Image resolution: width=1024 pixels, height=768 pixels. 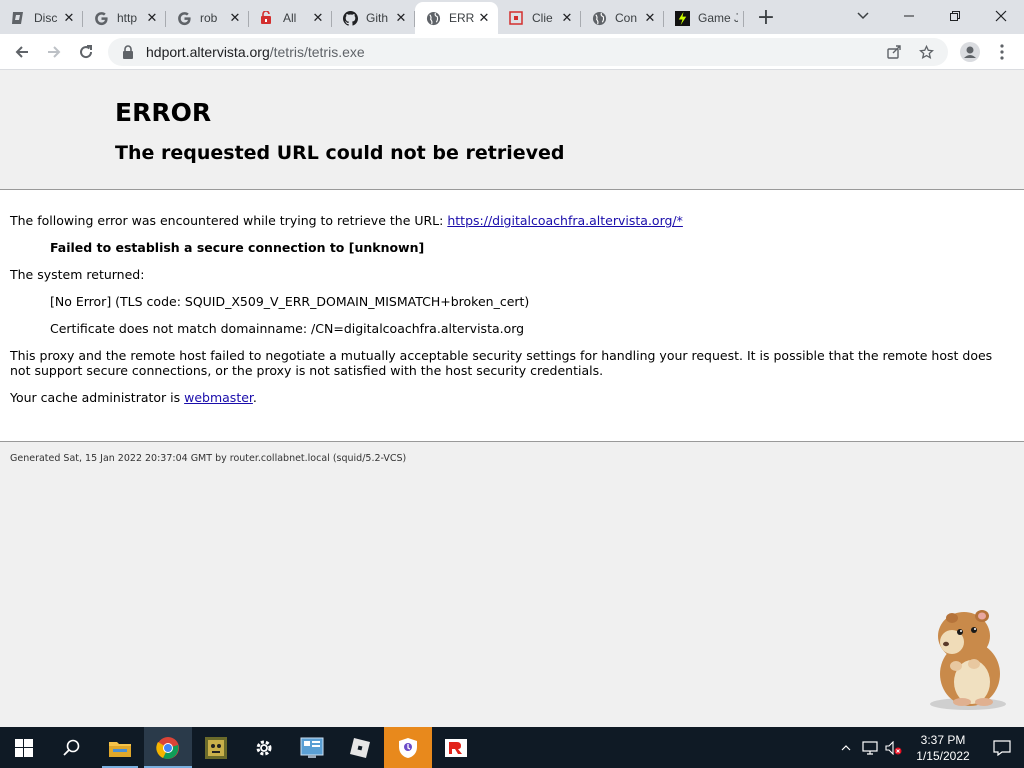 I want to click on url-text: hdport.altervista.org/tetris/tetris.exe, so click(x=255, y=52).